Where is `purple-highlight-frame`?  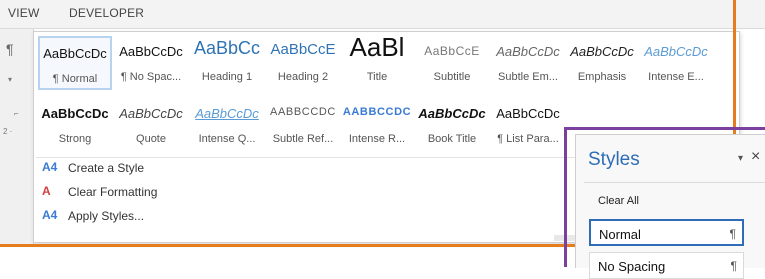 purple-highlight-frame is located at coordinates (664, 197).